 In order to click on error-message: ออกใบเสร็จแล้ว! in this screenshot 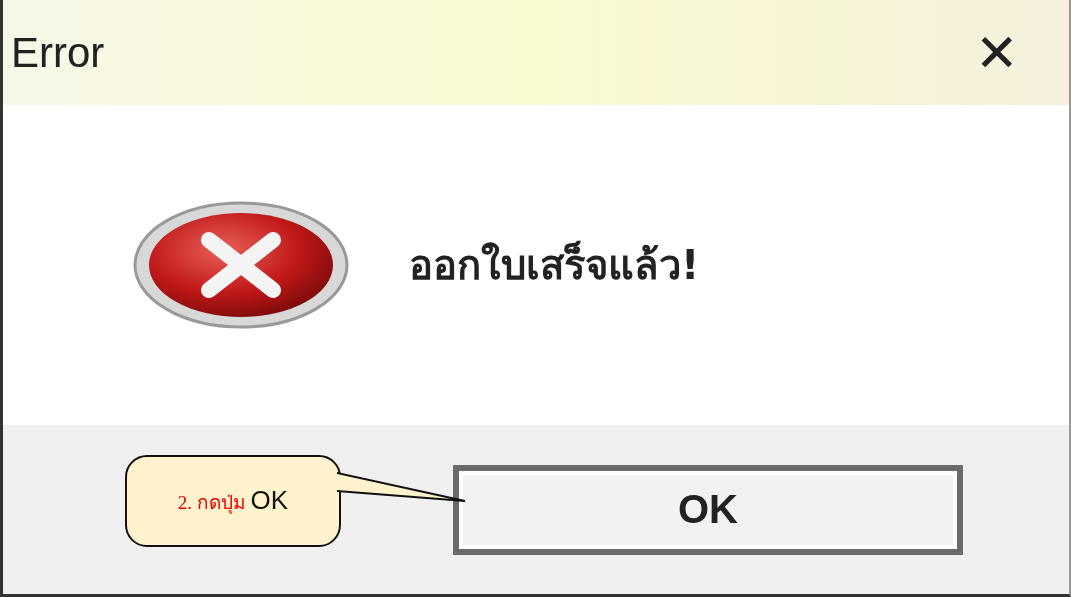, I will do `click(554, 264)`.